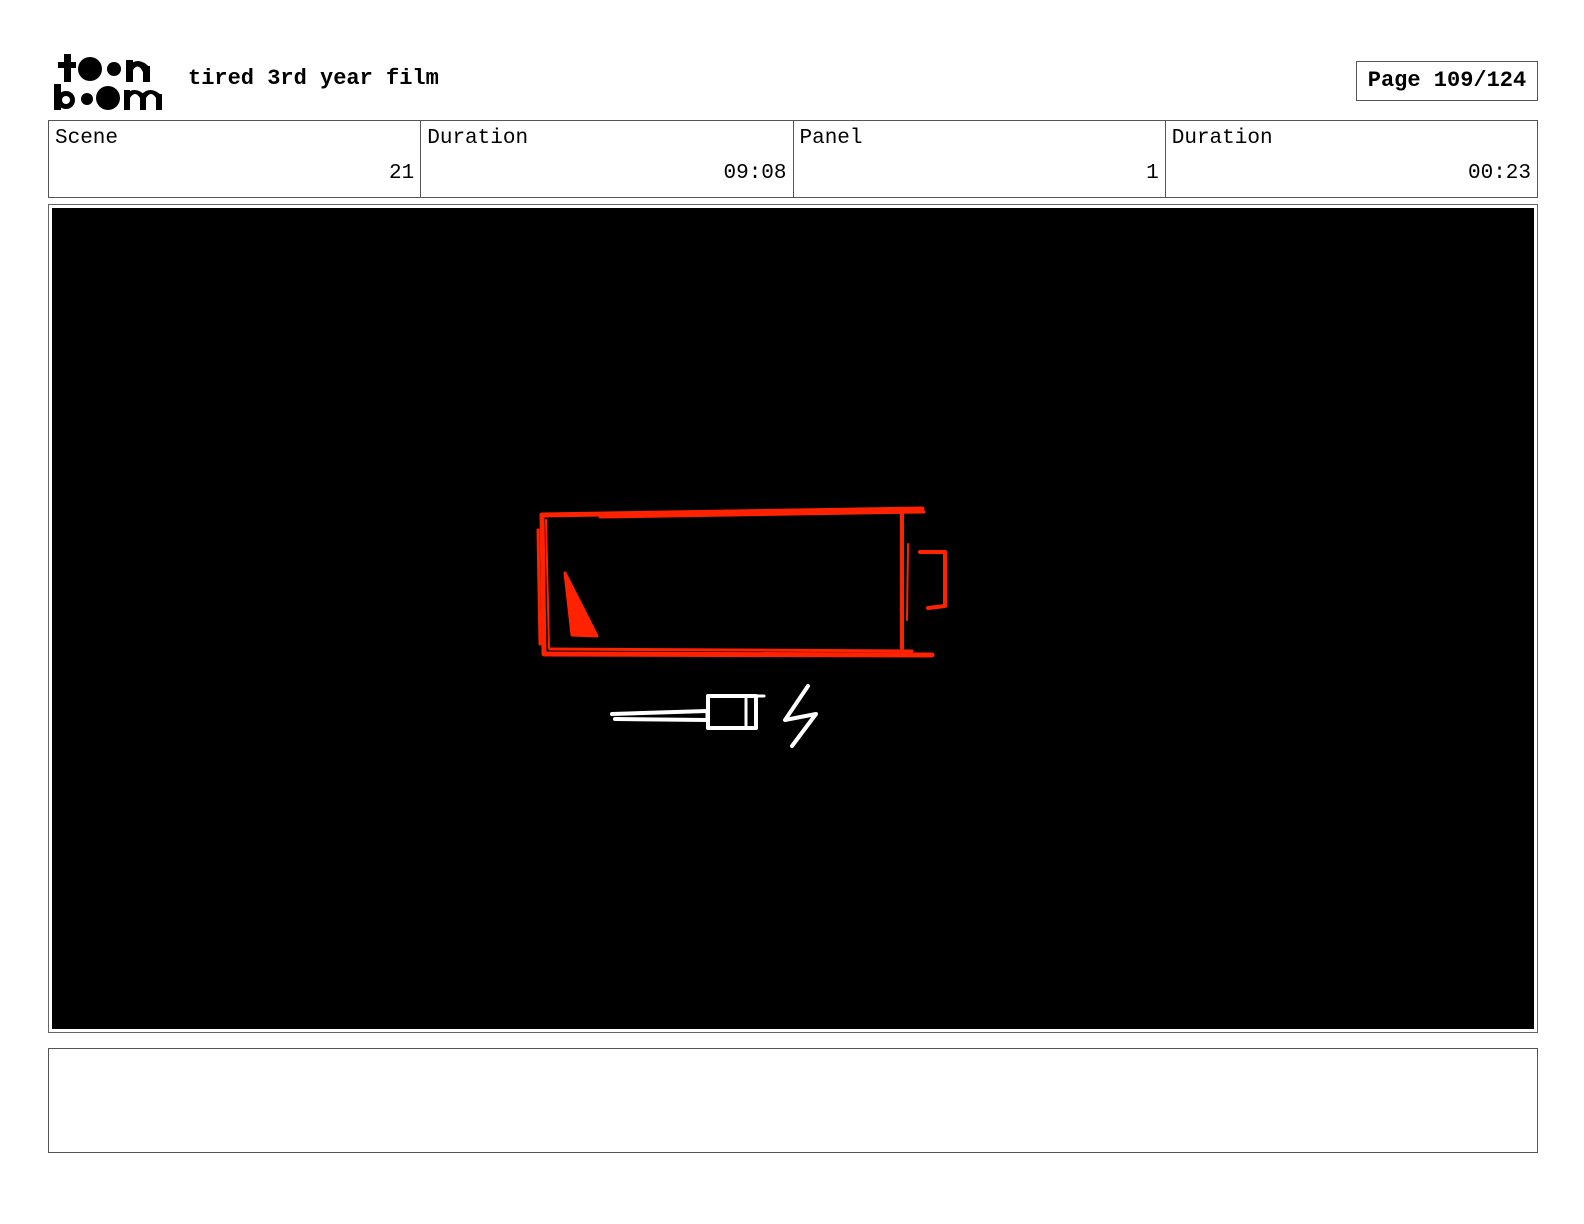  What do you see at coordinates (980, 159) in the screenshot?
I see `panel-cell: Panel 1` at bounding box center [980, 159].